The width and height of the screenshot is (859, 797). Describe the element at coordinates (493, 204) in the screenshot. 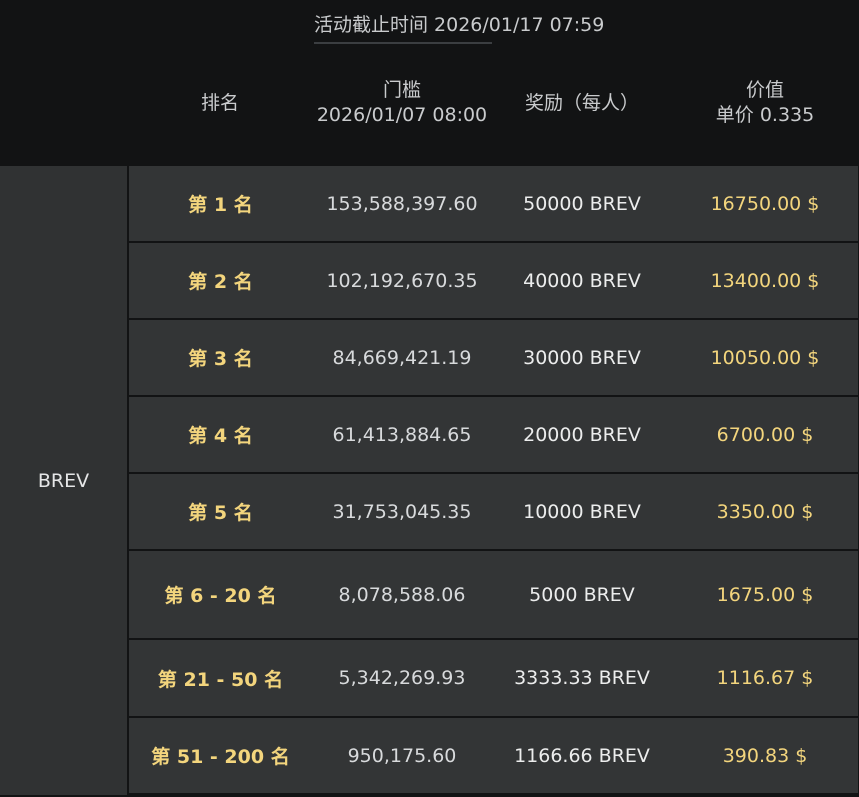

I see `table-row: 第 1 名 153,588,397.60 50000 BREV 16750.00 $` at that location.